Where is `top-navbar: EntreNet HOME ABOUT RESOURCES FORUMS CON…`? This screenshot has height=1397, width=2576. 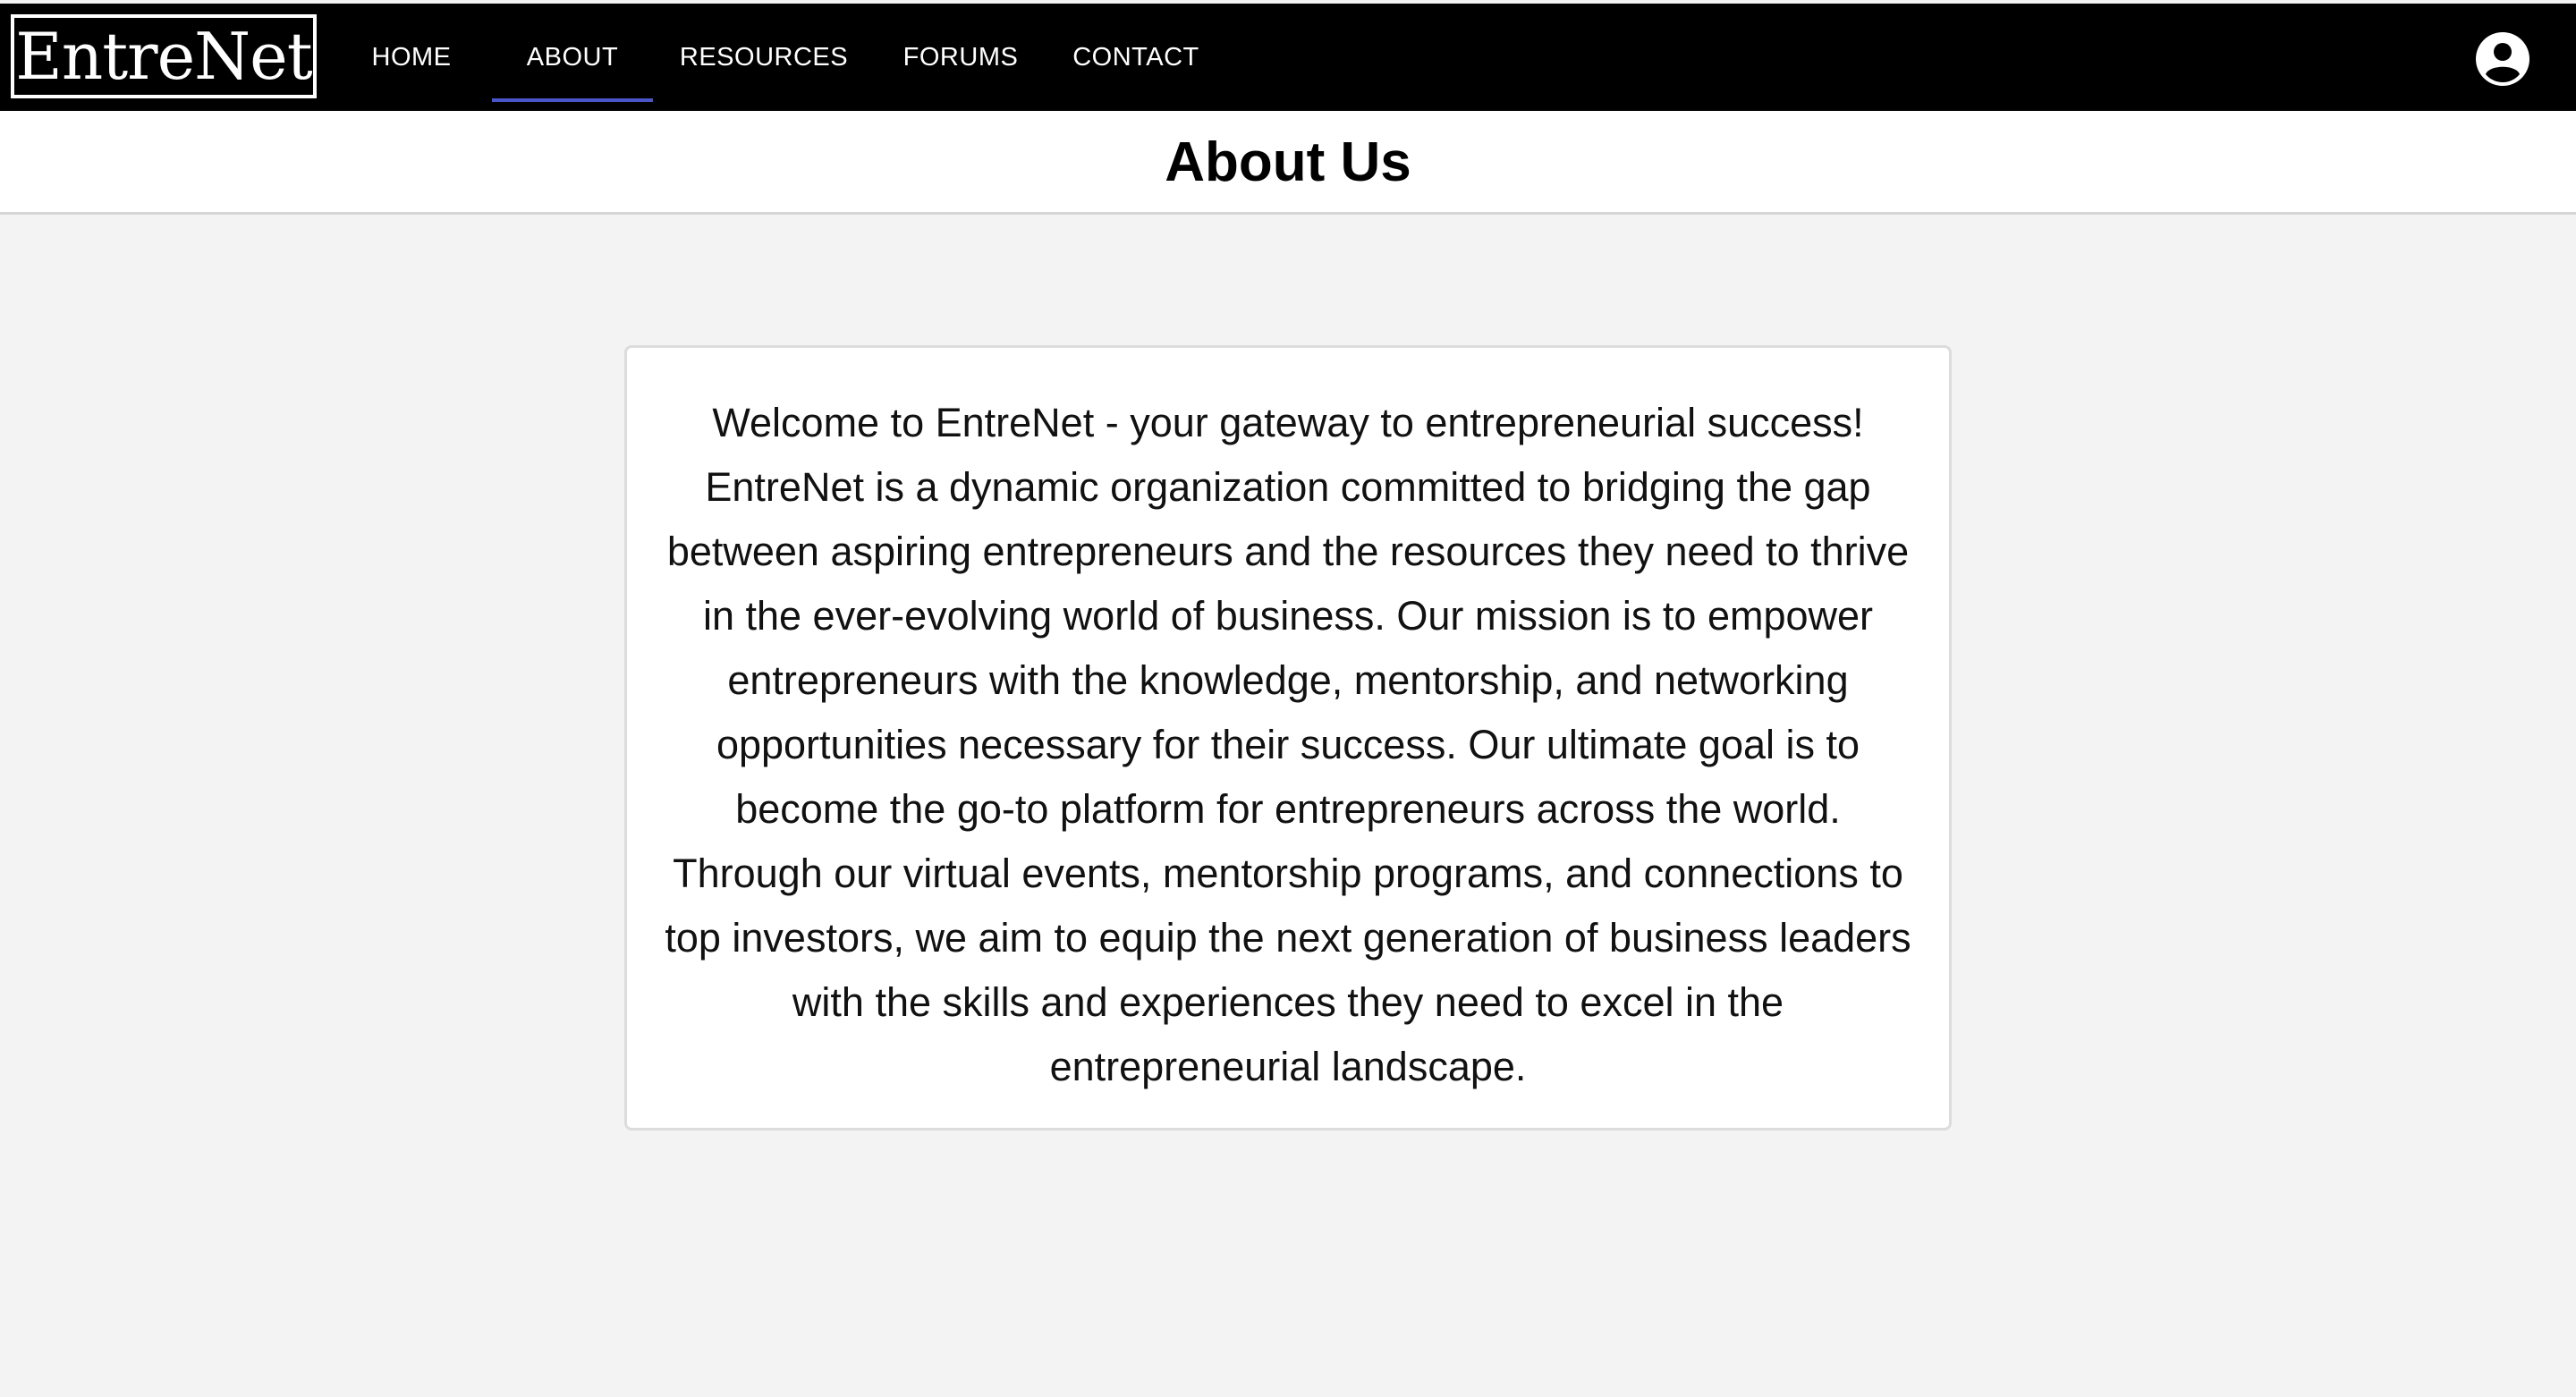 top-navbar: EntreNet HOME ABOUT RESOURCES FORUMS CON… is located at coordinates (1288, 58).